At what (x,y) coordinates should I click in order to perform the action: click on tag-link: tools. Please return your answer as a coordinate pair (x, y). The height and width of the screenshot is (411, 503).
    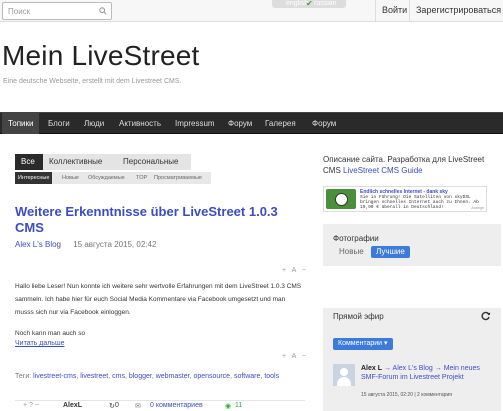
    Looking at the image, I should click on (271, 376).